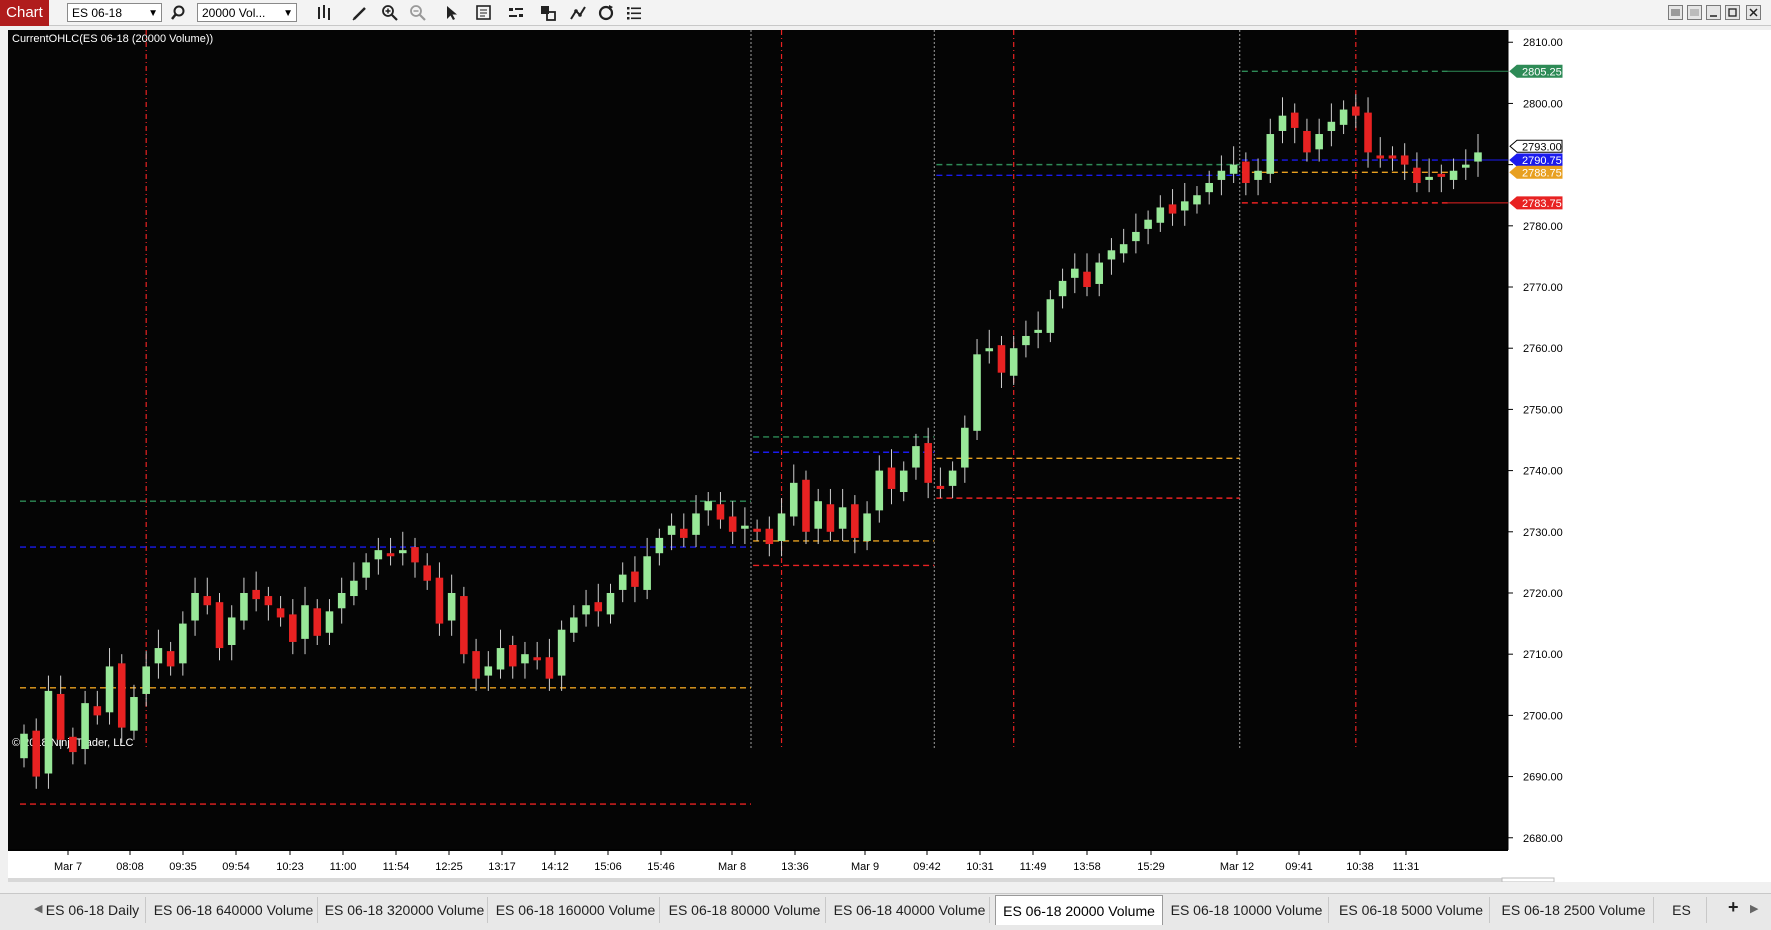  Describe the element at coordinates (452, 13) in the screenshot. I see `cursor-arrow-icon` at that location.